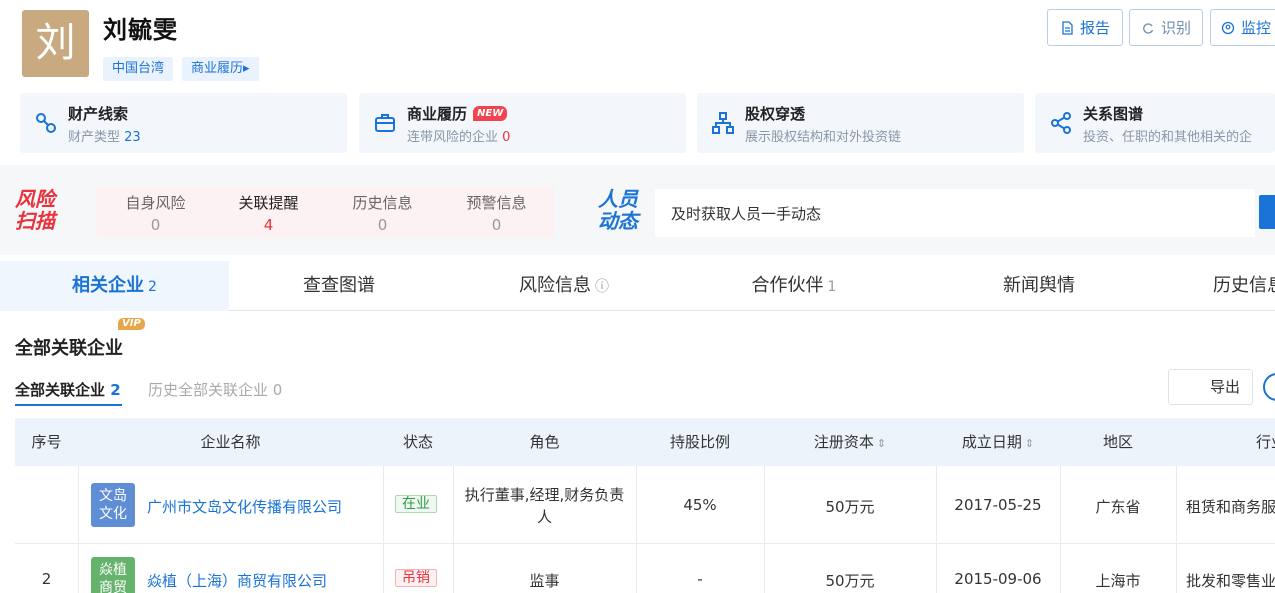  I want to click on refresh-icon, so click(1148, 28).